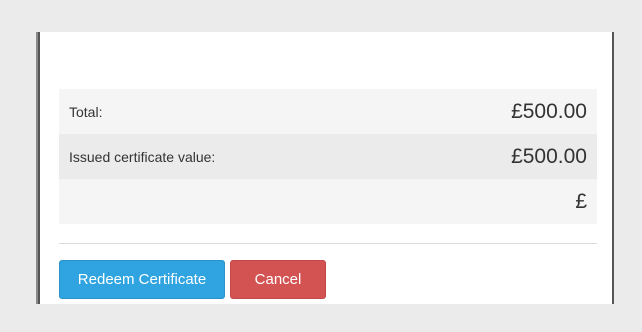 The height and width of the screenshot is (332, 642). Describe the element at coordinates (581, 201) in the screenshot. I see `remaining-value: £` at that location.